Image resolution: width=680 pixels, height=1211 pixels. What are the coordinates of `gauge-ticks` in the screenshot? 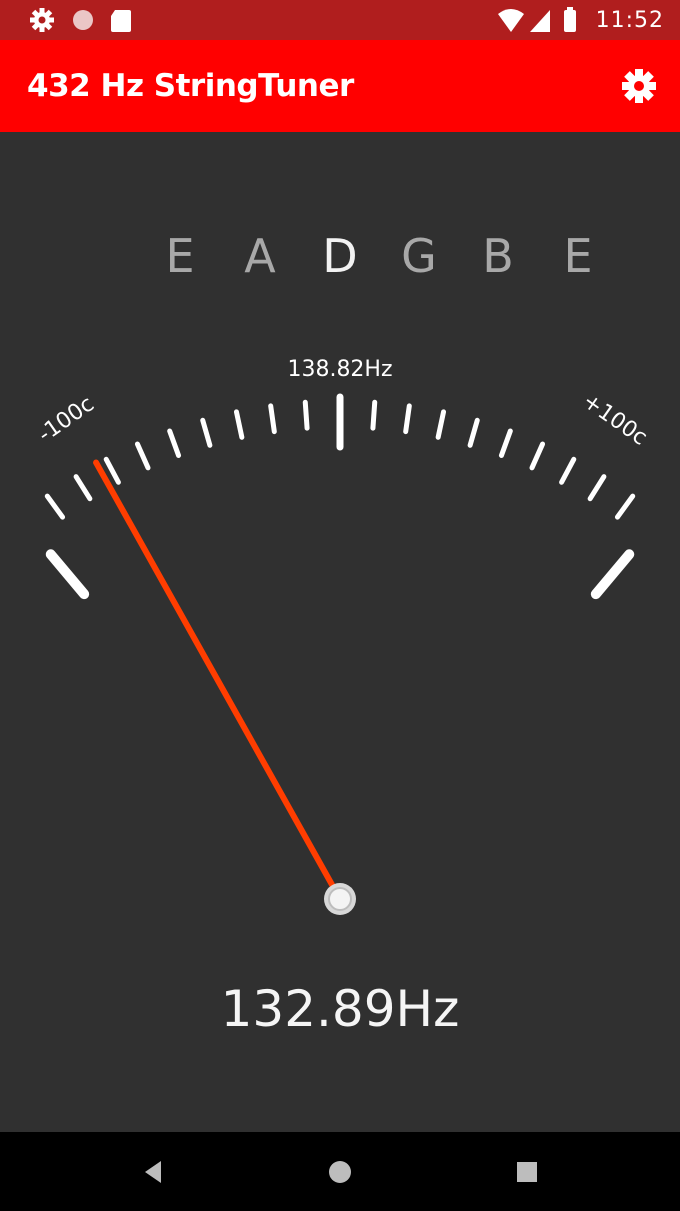 It's located at (340, 496).